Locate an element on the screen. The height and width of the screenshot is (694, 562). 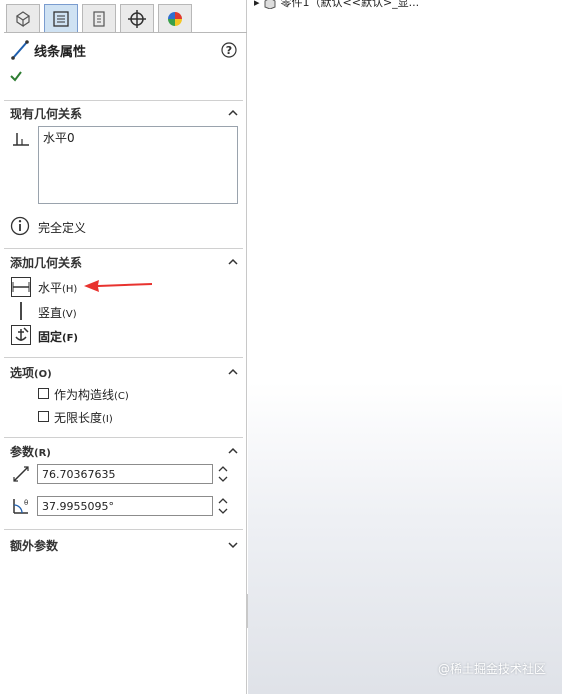
horizontal-relation-button-icon is located at coordinates (21, 287).